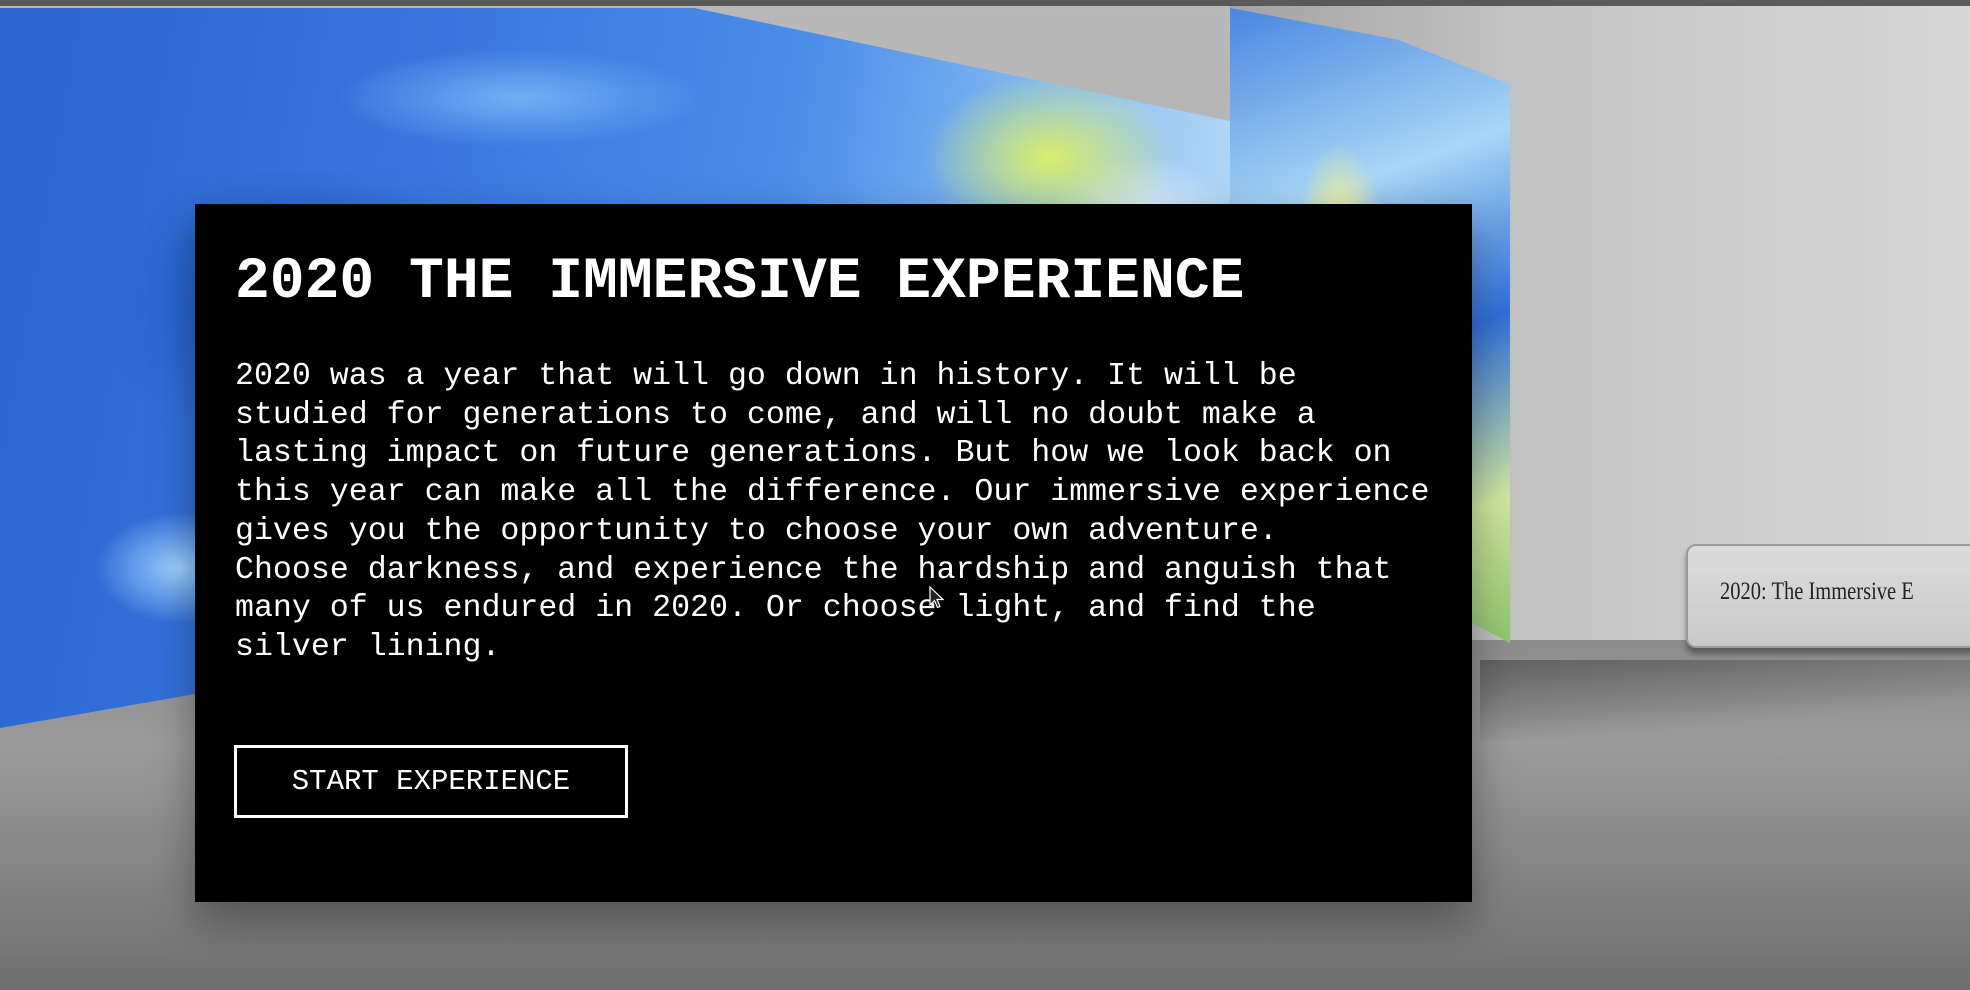  I want to click on dialog-title: 2020 THE IMMERSIVE EXPERIENCE, so click(740, 282).